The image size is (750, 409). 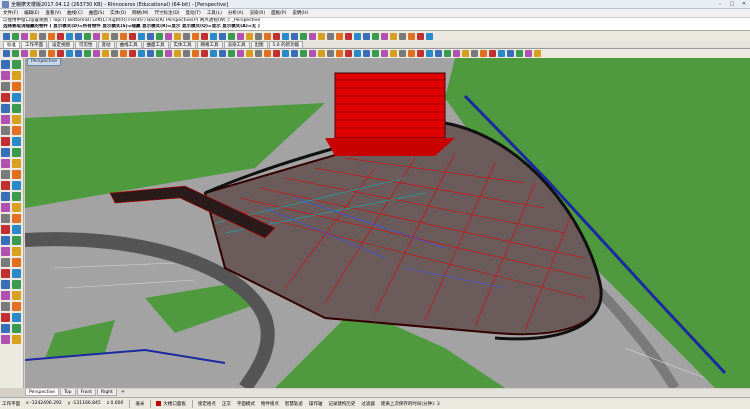 I want to click on toggle-grid-snap: 锁定格点, so click(x=207, y=404).